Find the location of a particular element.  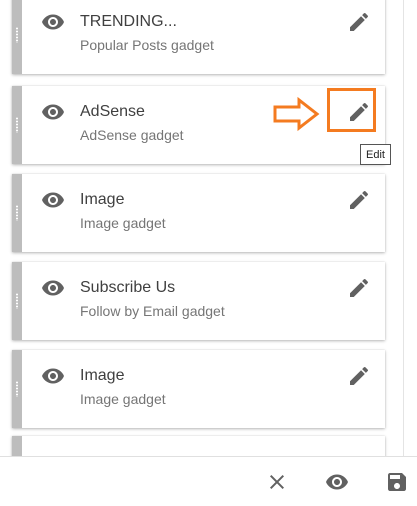

gadget-card: TRENDING... Popular Posts gadget is located at coordinates (198, 37).